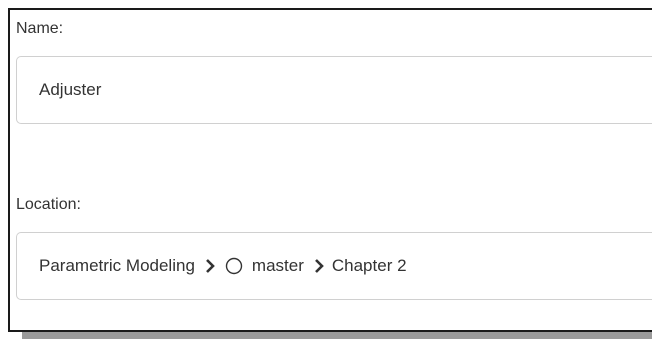 This screenshot has width=652, height=339. I want to click on panel-bottom-shadow, so click(337, 335).